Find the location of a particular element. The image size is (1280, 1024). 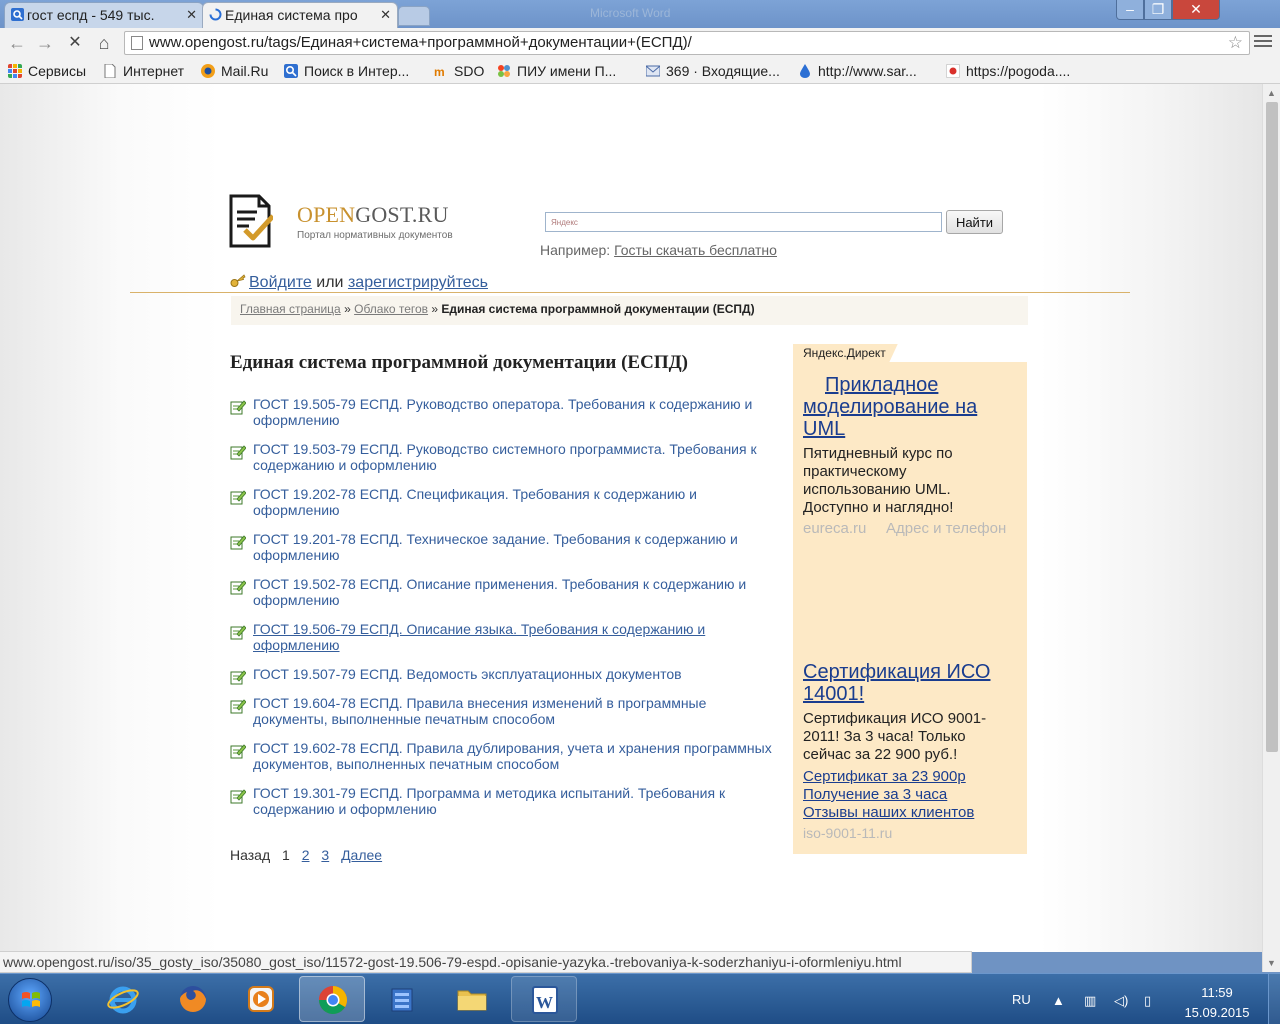

scroll-down-icon: ▼ is located at coordinates (1271, 963).